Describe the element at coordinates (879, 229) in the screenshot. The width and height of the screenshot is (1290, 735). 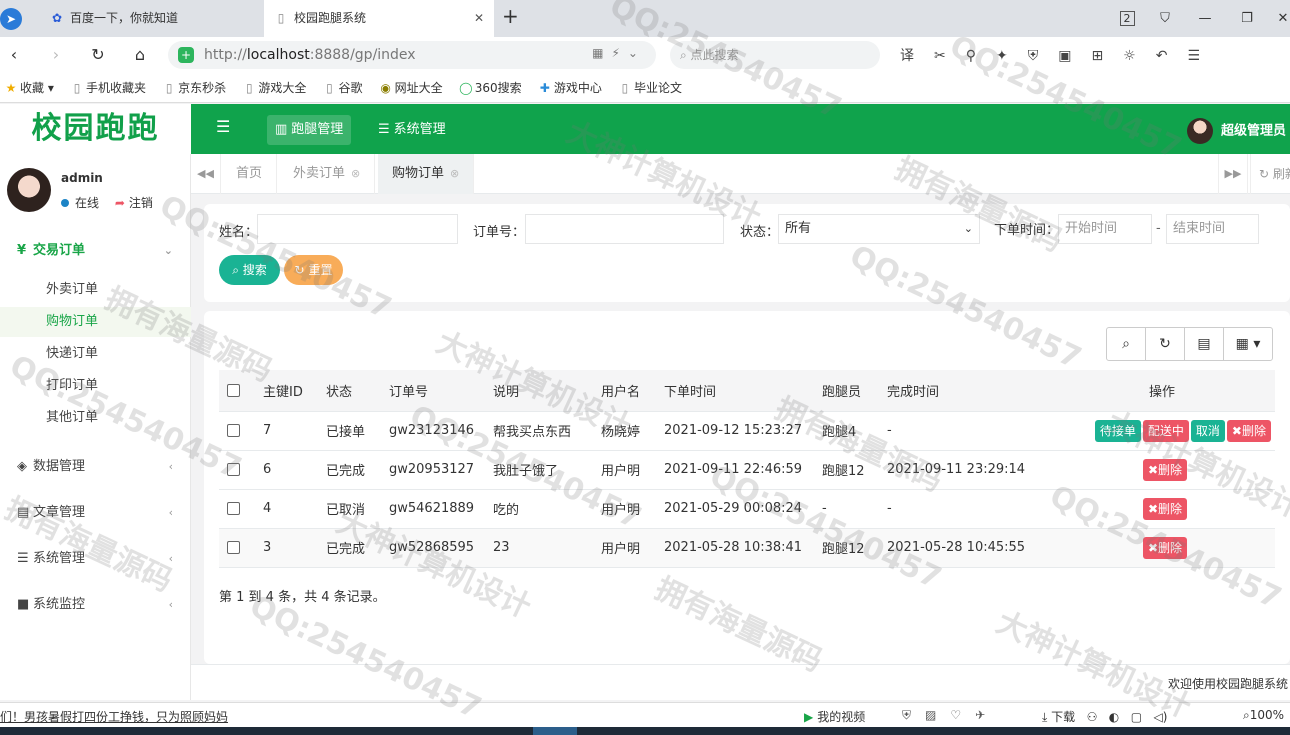
I see `status-select: 所有 ⌄` at that location.